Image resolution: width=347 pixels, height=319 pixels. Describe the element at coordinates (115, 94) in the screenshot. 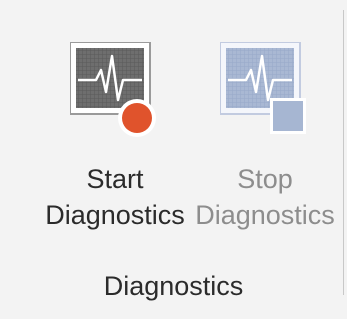

I see `monitor-heartbeat-record-icon` at that location.